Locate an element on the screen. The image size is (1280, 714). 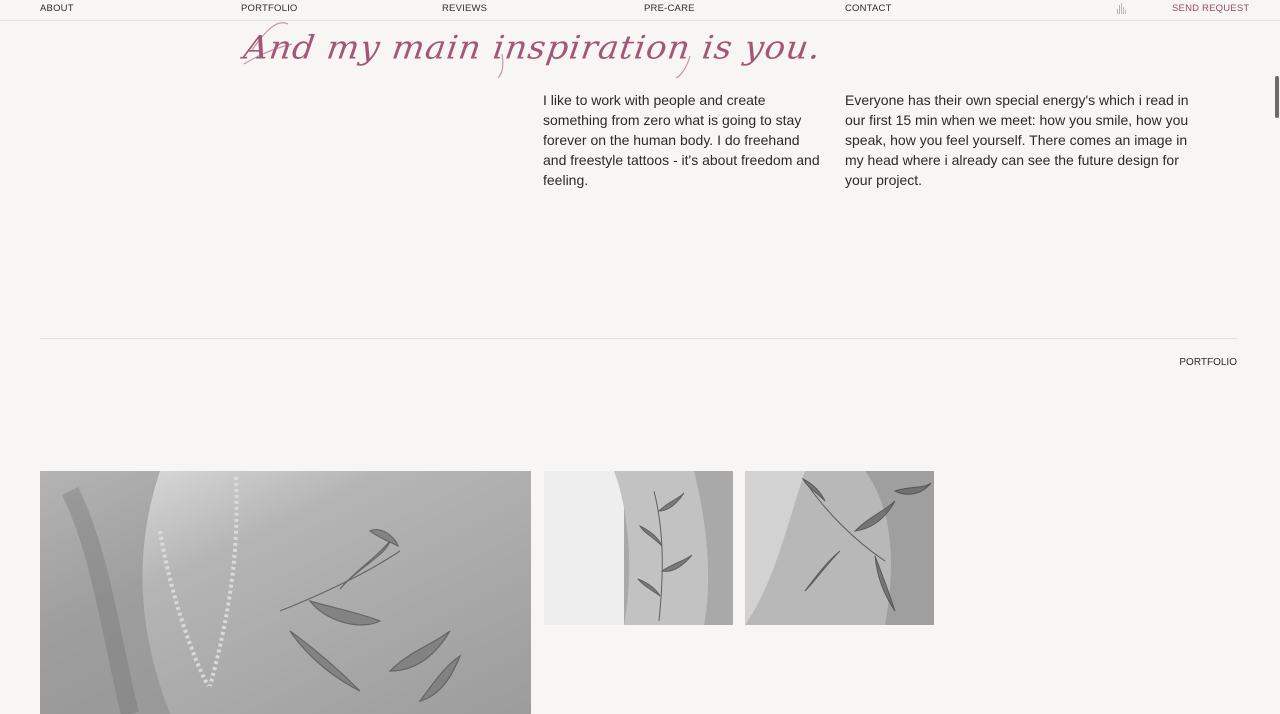
scrollbar-thumb is located at coordinates (1277, 97).